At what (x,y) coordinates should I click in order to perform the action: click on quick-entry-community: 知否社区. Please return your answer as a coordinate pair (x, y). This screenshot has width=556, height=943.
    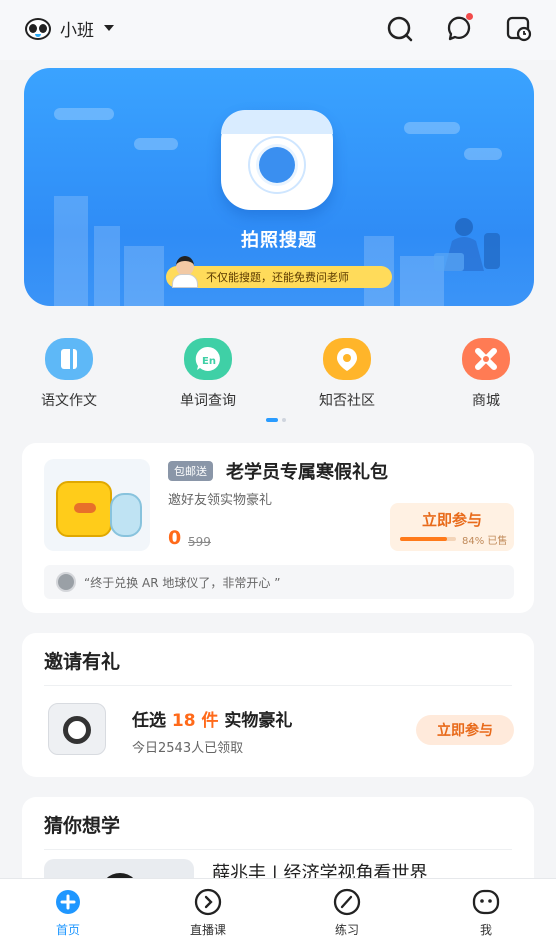
    Looking at the image, I should click on (347, 374).